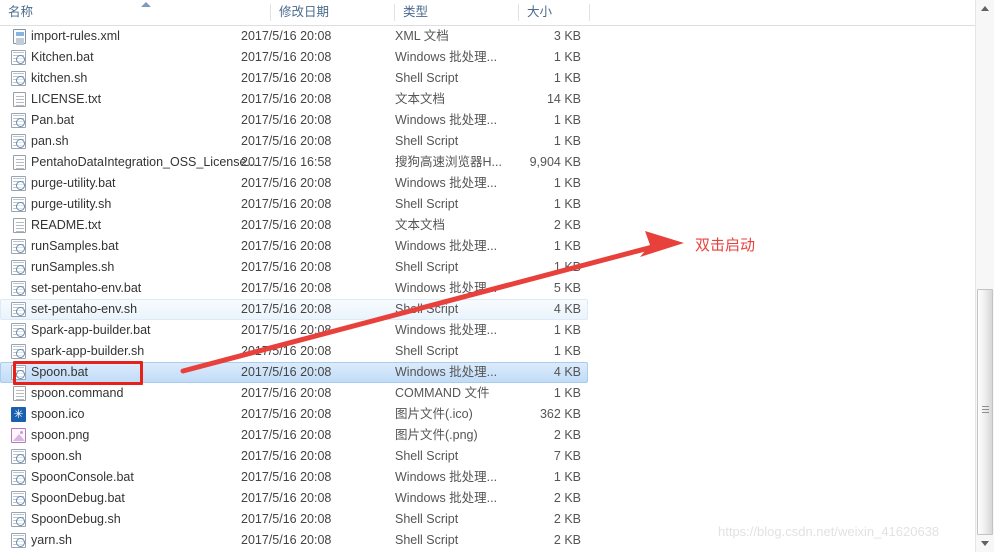  Describe the element at coordinates (563, 99) in the screenshot. I see `file-size-cell: 14 KB` at that location.